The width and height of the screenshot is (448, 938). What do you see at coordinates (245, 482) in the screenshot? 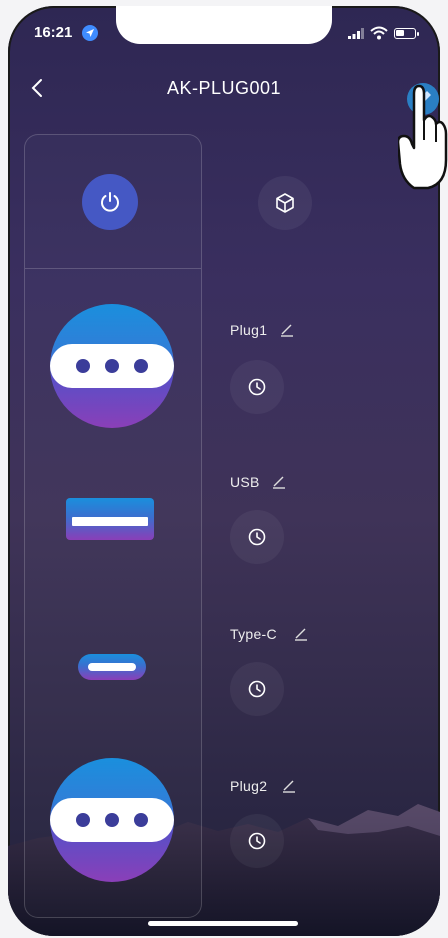
I see `usb-label: USB` at bounding box center [245, 482].